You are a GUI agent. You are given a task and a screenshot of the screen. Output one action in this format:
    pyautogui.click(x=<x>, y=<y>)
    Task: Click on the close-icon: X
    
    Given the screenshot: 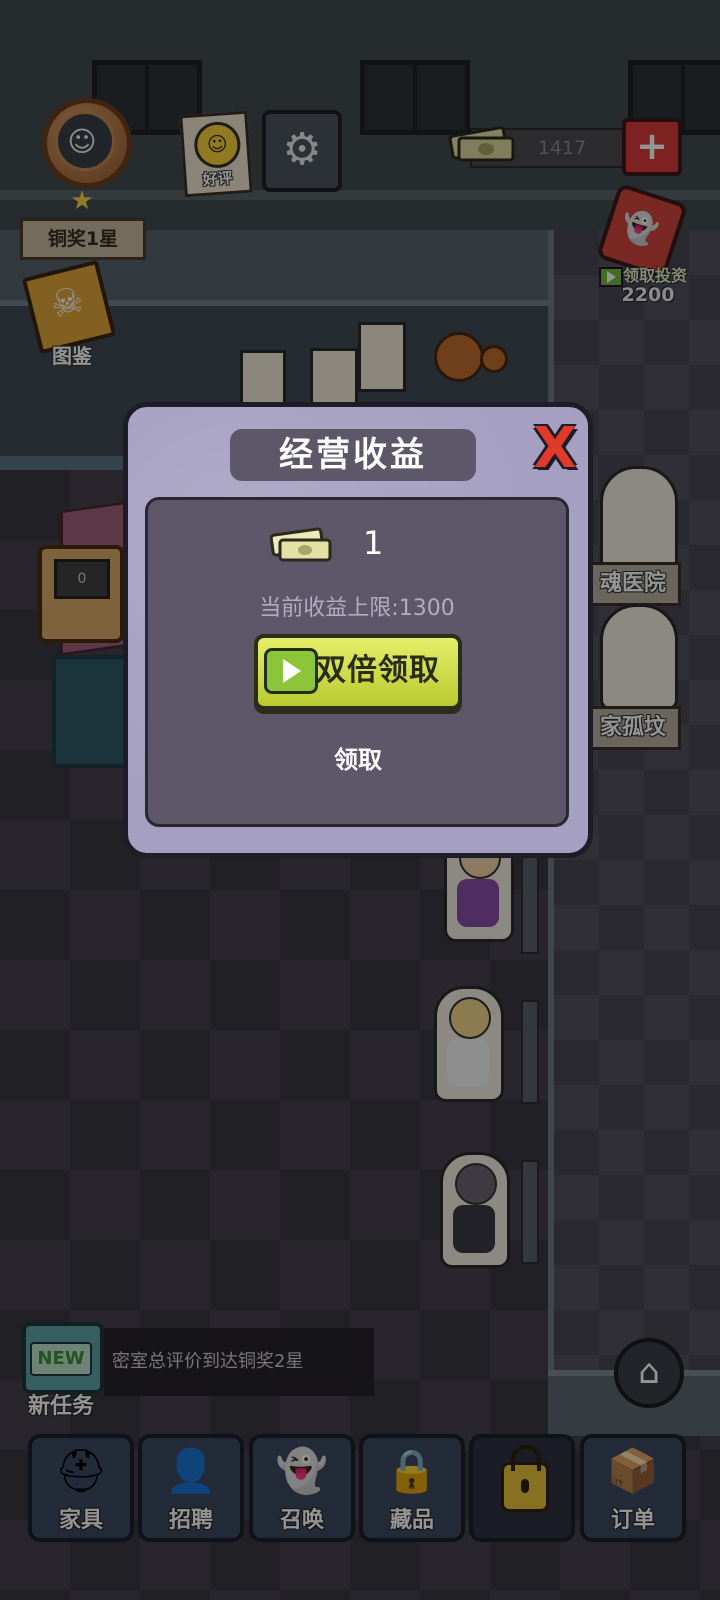 What is the action you would take?
    pyautogui.click(x=555, y=449)
    